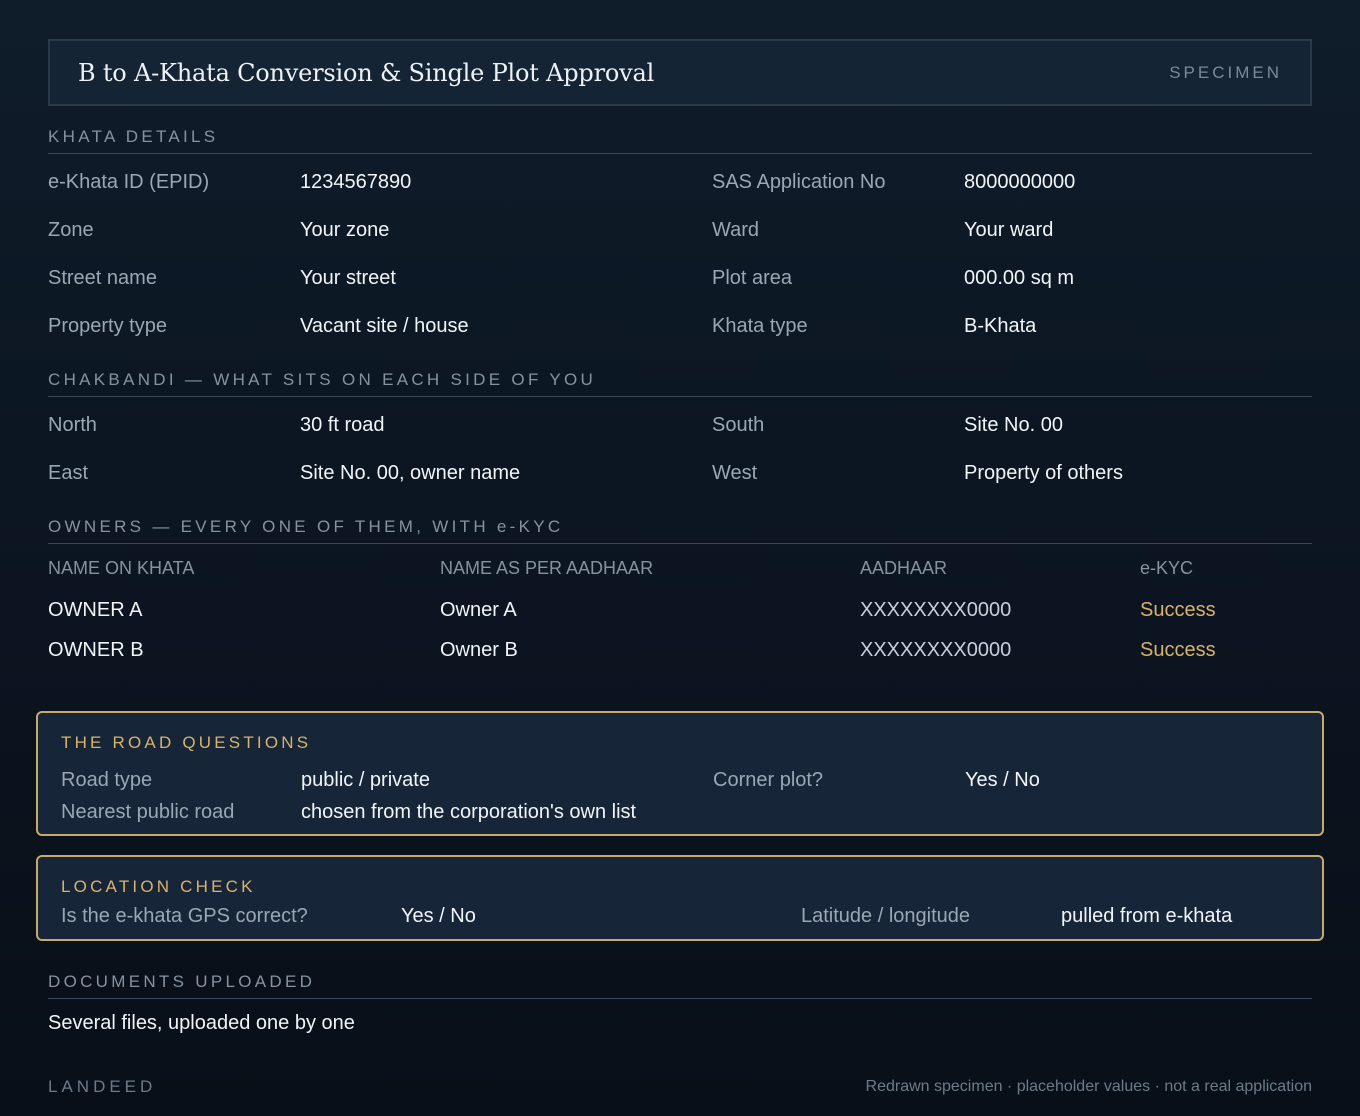 The width and height of the screenshot is (1360, 1116). Describe the element at coordinates (342, 425) in the screenshot. I see `boundary-value-north: 30 ft road` at that location.